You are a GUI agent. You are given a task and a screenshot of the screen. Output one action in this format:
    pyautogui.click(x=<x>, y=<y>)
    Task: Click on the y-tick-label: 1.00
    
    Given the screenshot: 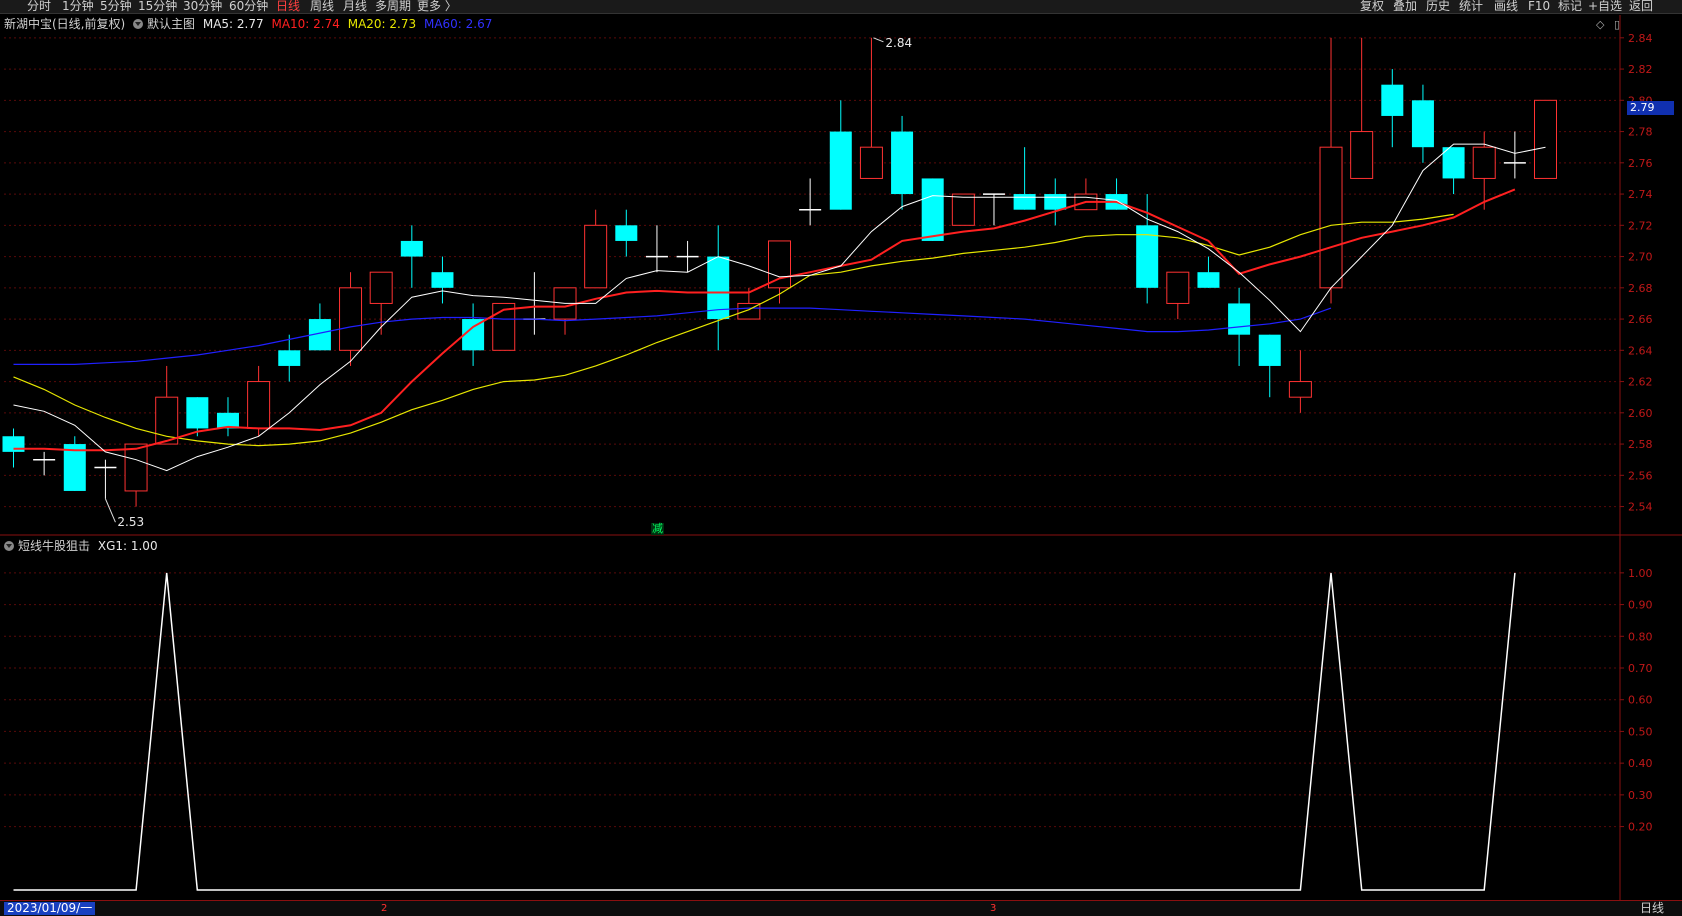 What is the action you would take?
    pyautogui.click(x=1640, y=573)
    